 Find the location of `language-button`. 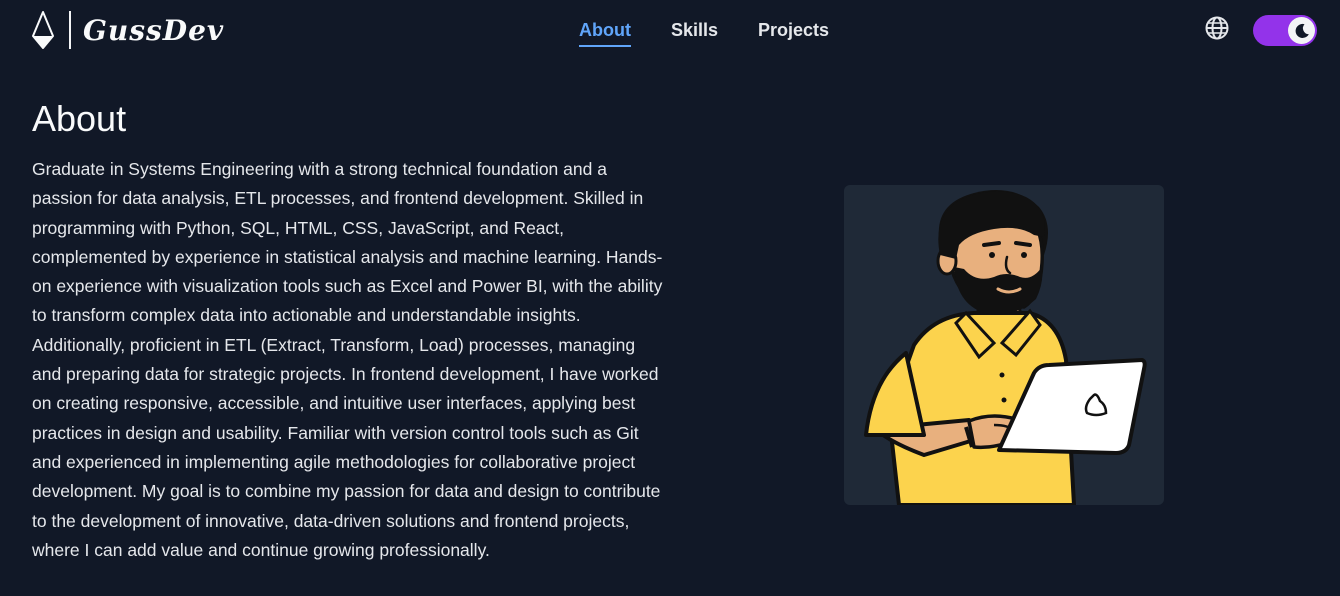

language-button is located at coordinates (1217, 28).